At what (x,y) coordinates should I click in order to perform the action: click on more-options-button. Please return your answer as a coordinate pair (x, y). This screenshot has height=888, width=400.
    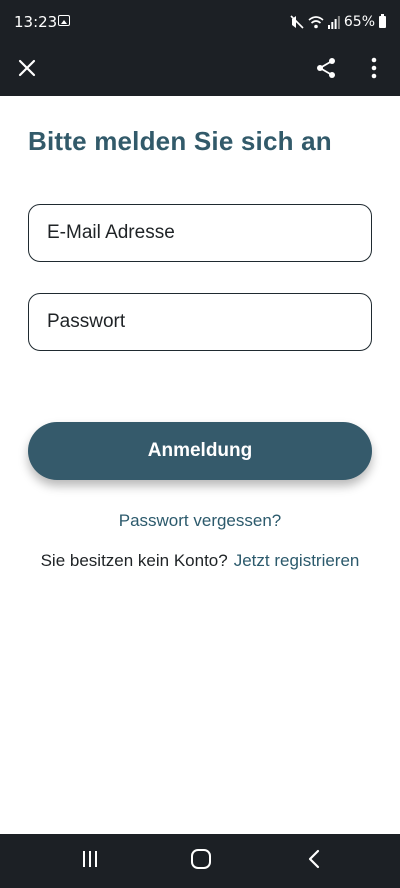
    Looking at the image, I should click on (374, 70).